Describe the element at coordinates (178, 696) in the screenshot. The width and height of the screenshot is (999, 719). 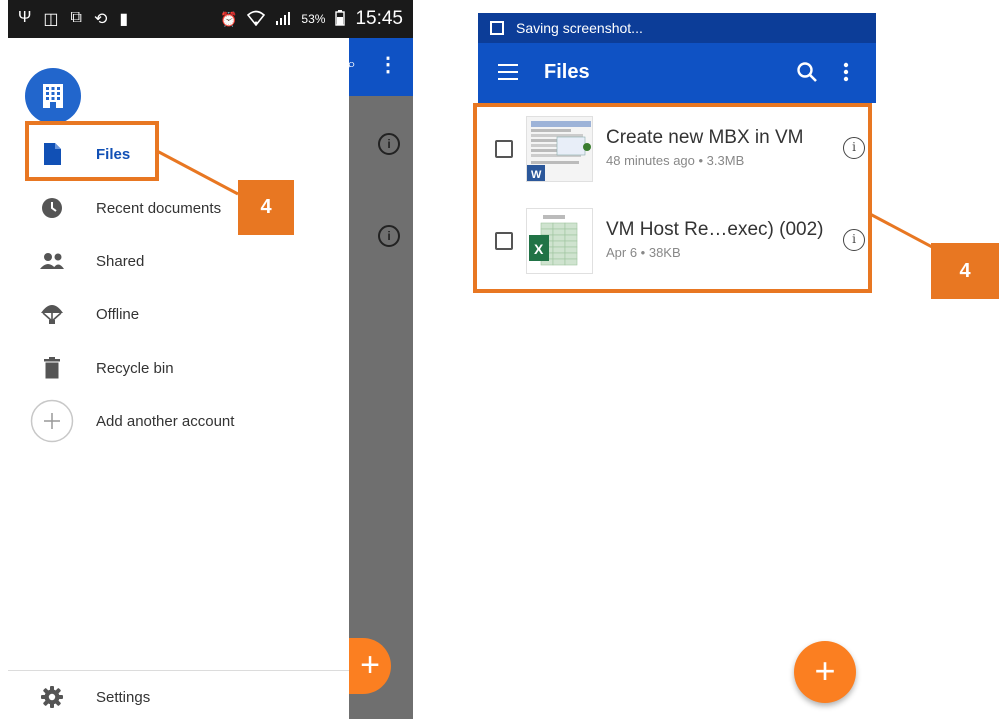
I see `drawer-item-settings: Settings` at that location.